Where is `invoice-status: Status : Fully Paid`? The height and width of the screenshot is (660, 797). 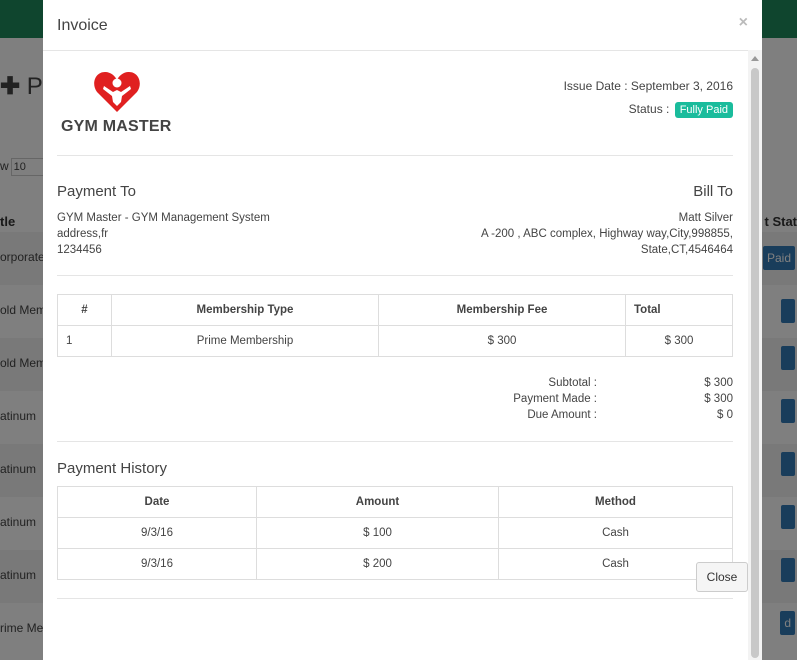
invoice-status: Status : Fully Paid is located at coordinates (681, 110).